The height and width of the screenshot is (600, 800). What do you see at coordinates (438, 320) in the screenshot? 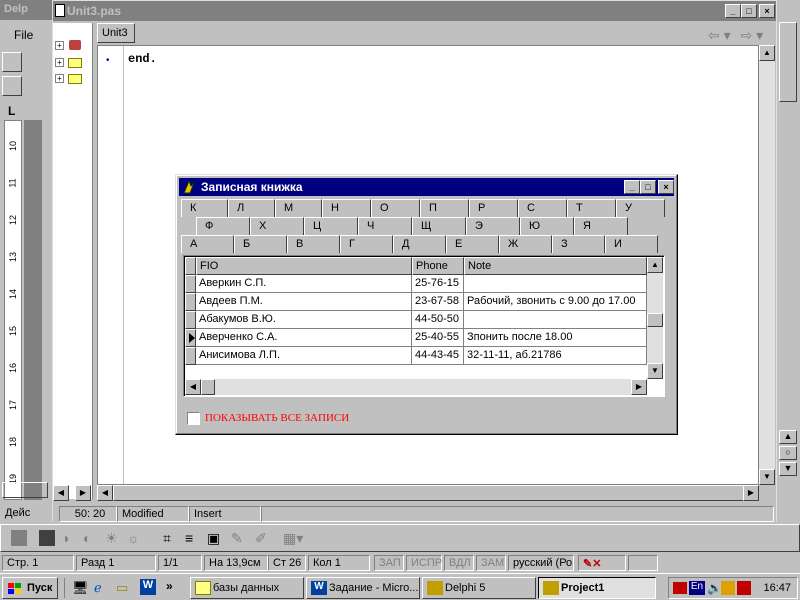
I see `cell-phone: 44-50-50` at bounding box center [438, 320].